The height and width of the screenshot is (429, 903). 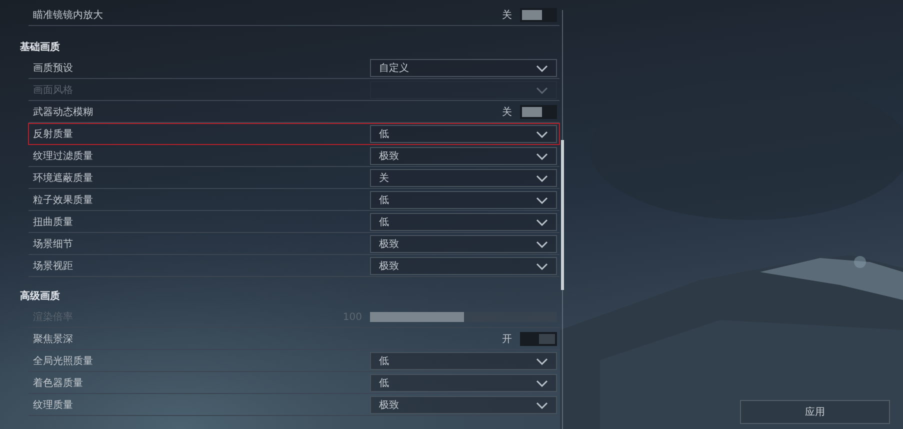 I want to click on setting-label: 纹理过滤质量, so click(x=63, y=157).